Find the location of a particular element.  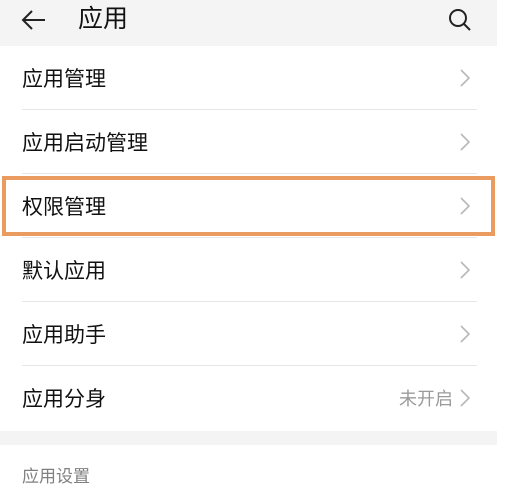

arrow-left-icon is located at coordinates (33, 20).